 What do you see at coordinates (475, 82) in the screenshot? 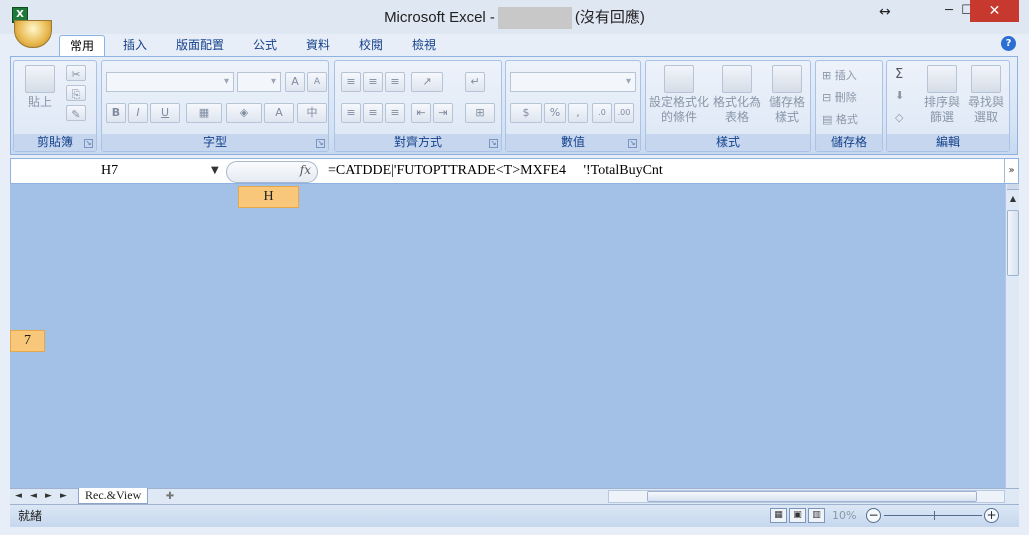
I see `wrap-text-icon: ↵` at bounding box center [475, 82].